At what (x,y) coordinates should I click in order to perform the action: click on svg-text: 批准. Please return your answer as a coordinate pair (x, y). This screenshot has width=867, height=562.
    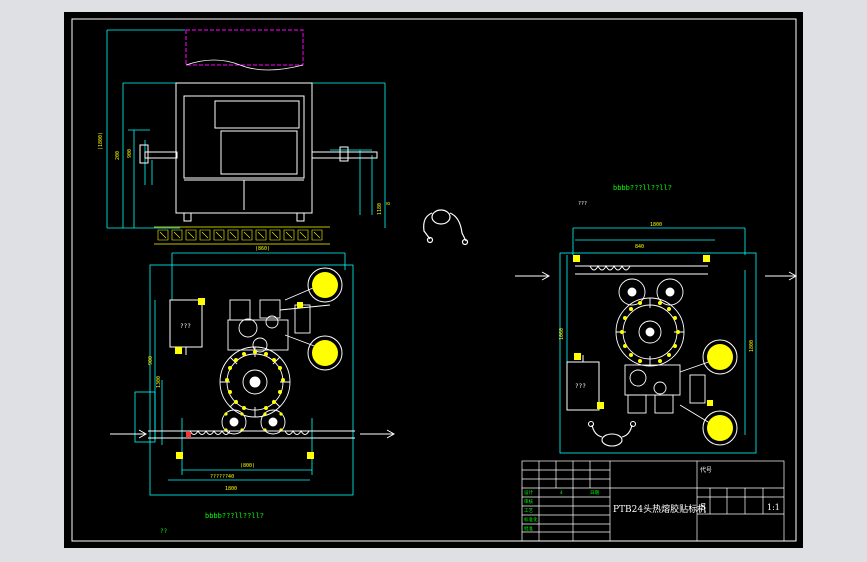
    Looking at the image, I should click on (528, 528).